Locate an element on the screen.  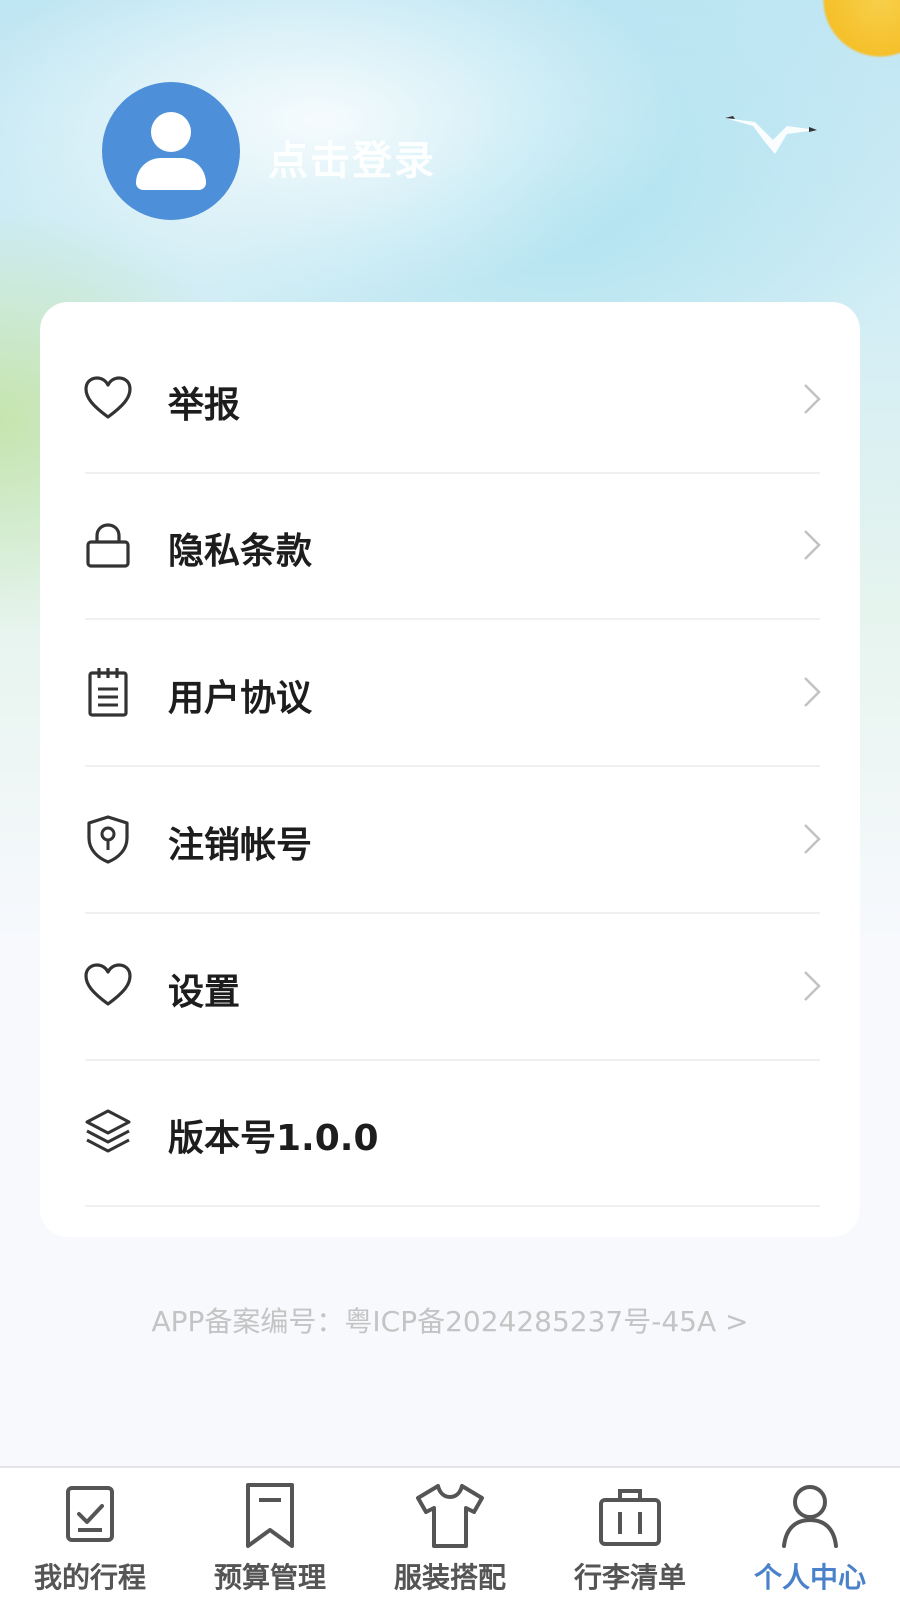
tab-my-trips: 我的行程 is located at coordinates (90, 1534).